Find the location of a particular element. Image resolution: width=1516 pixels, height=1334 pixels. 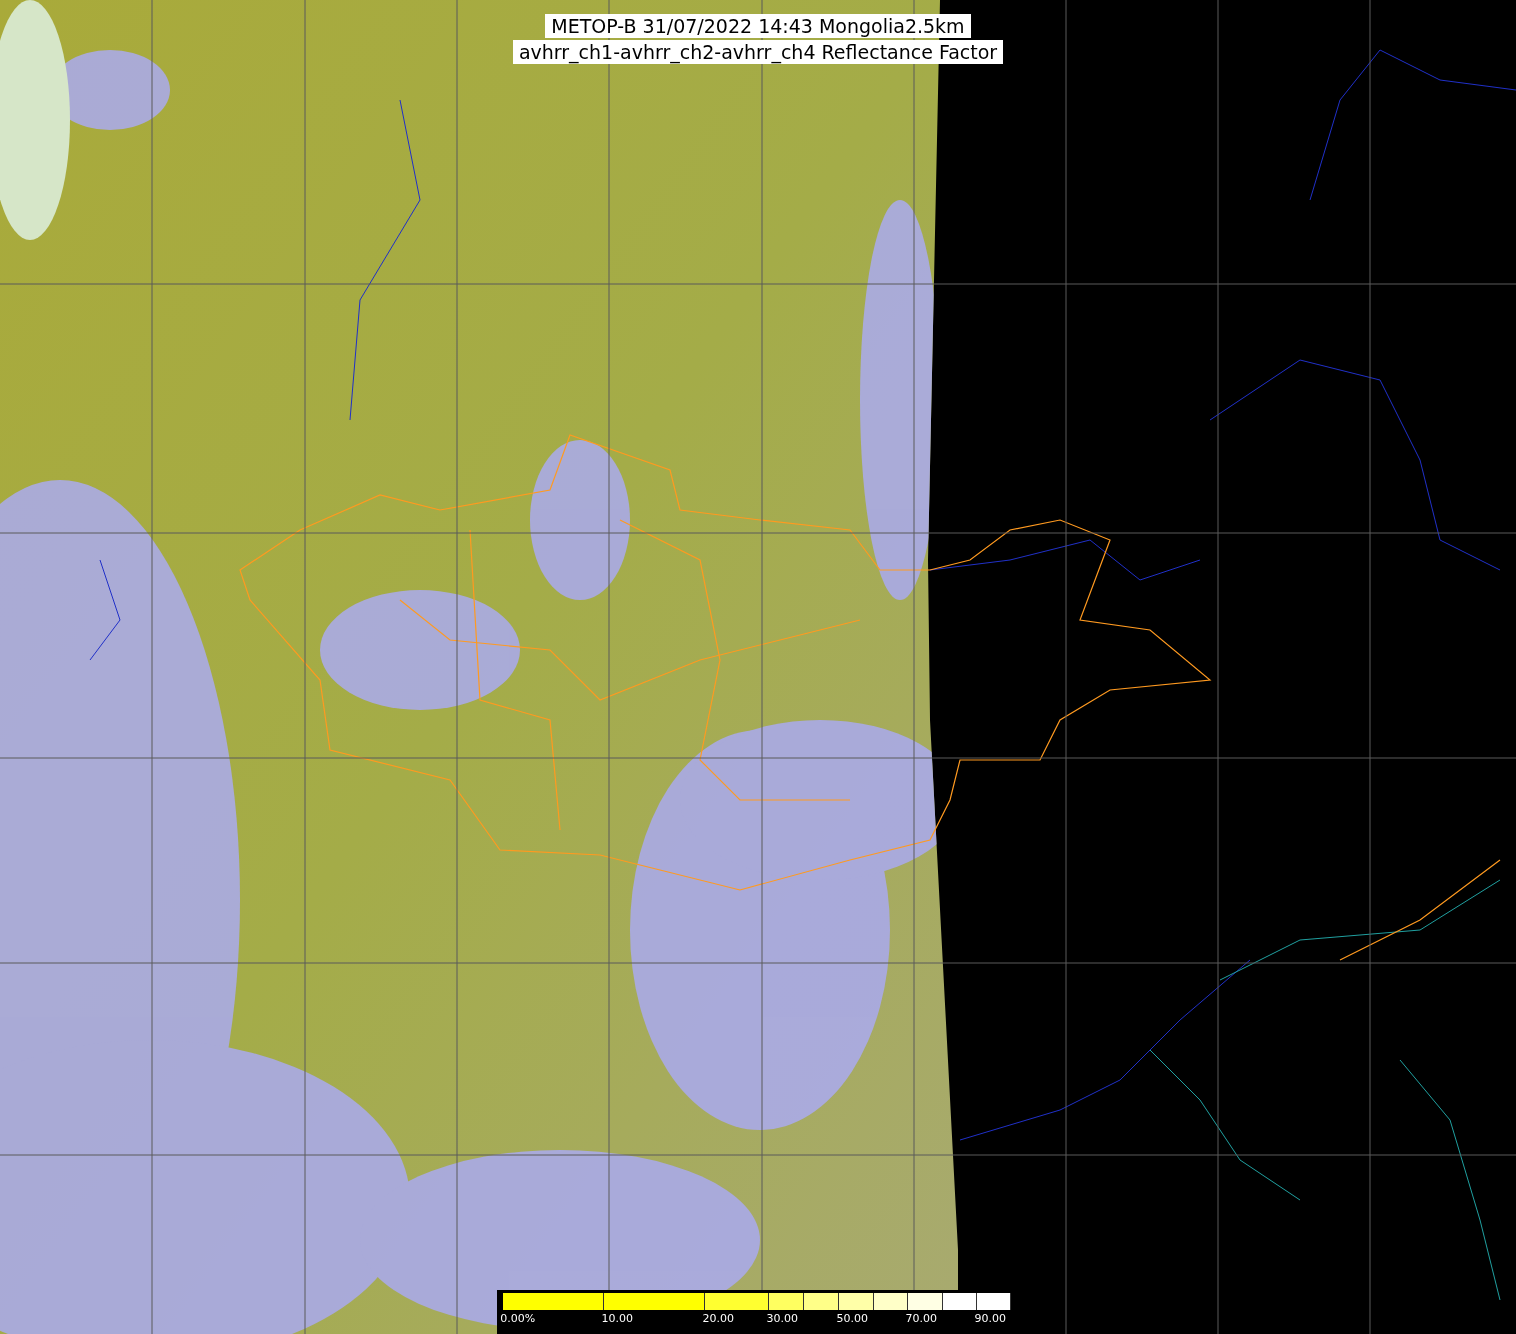

colorbar-tick-label: 30.00 is located at coordinates (782, 1318).